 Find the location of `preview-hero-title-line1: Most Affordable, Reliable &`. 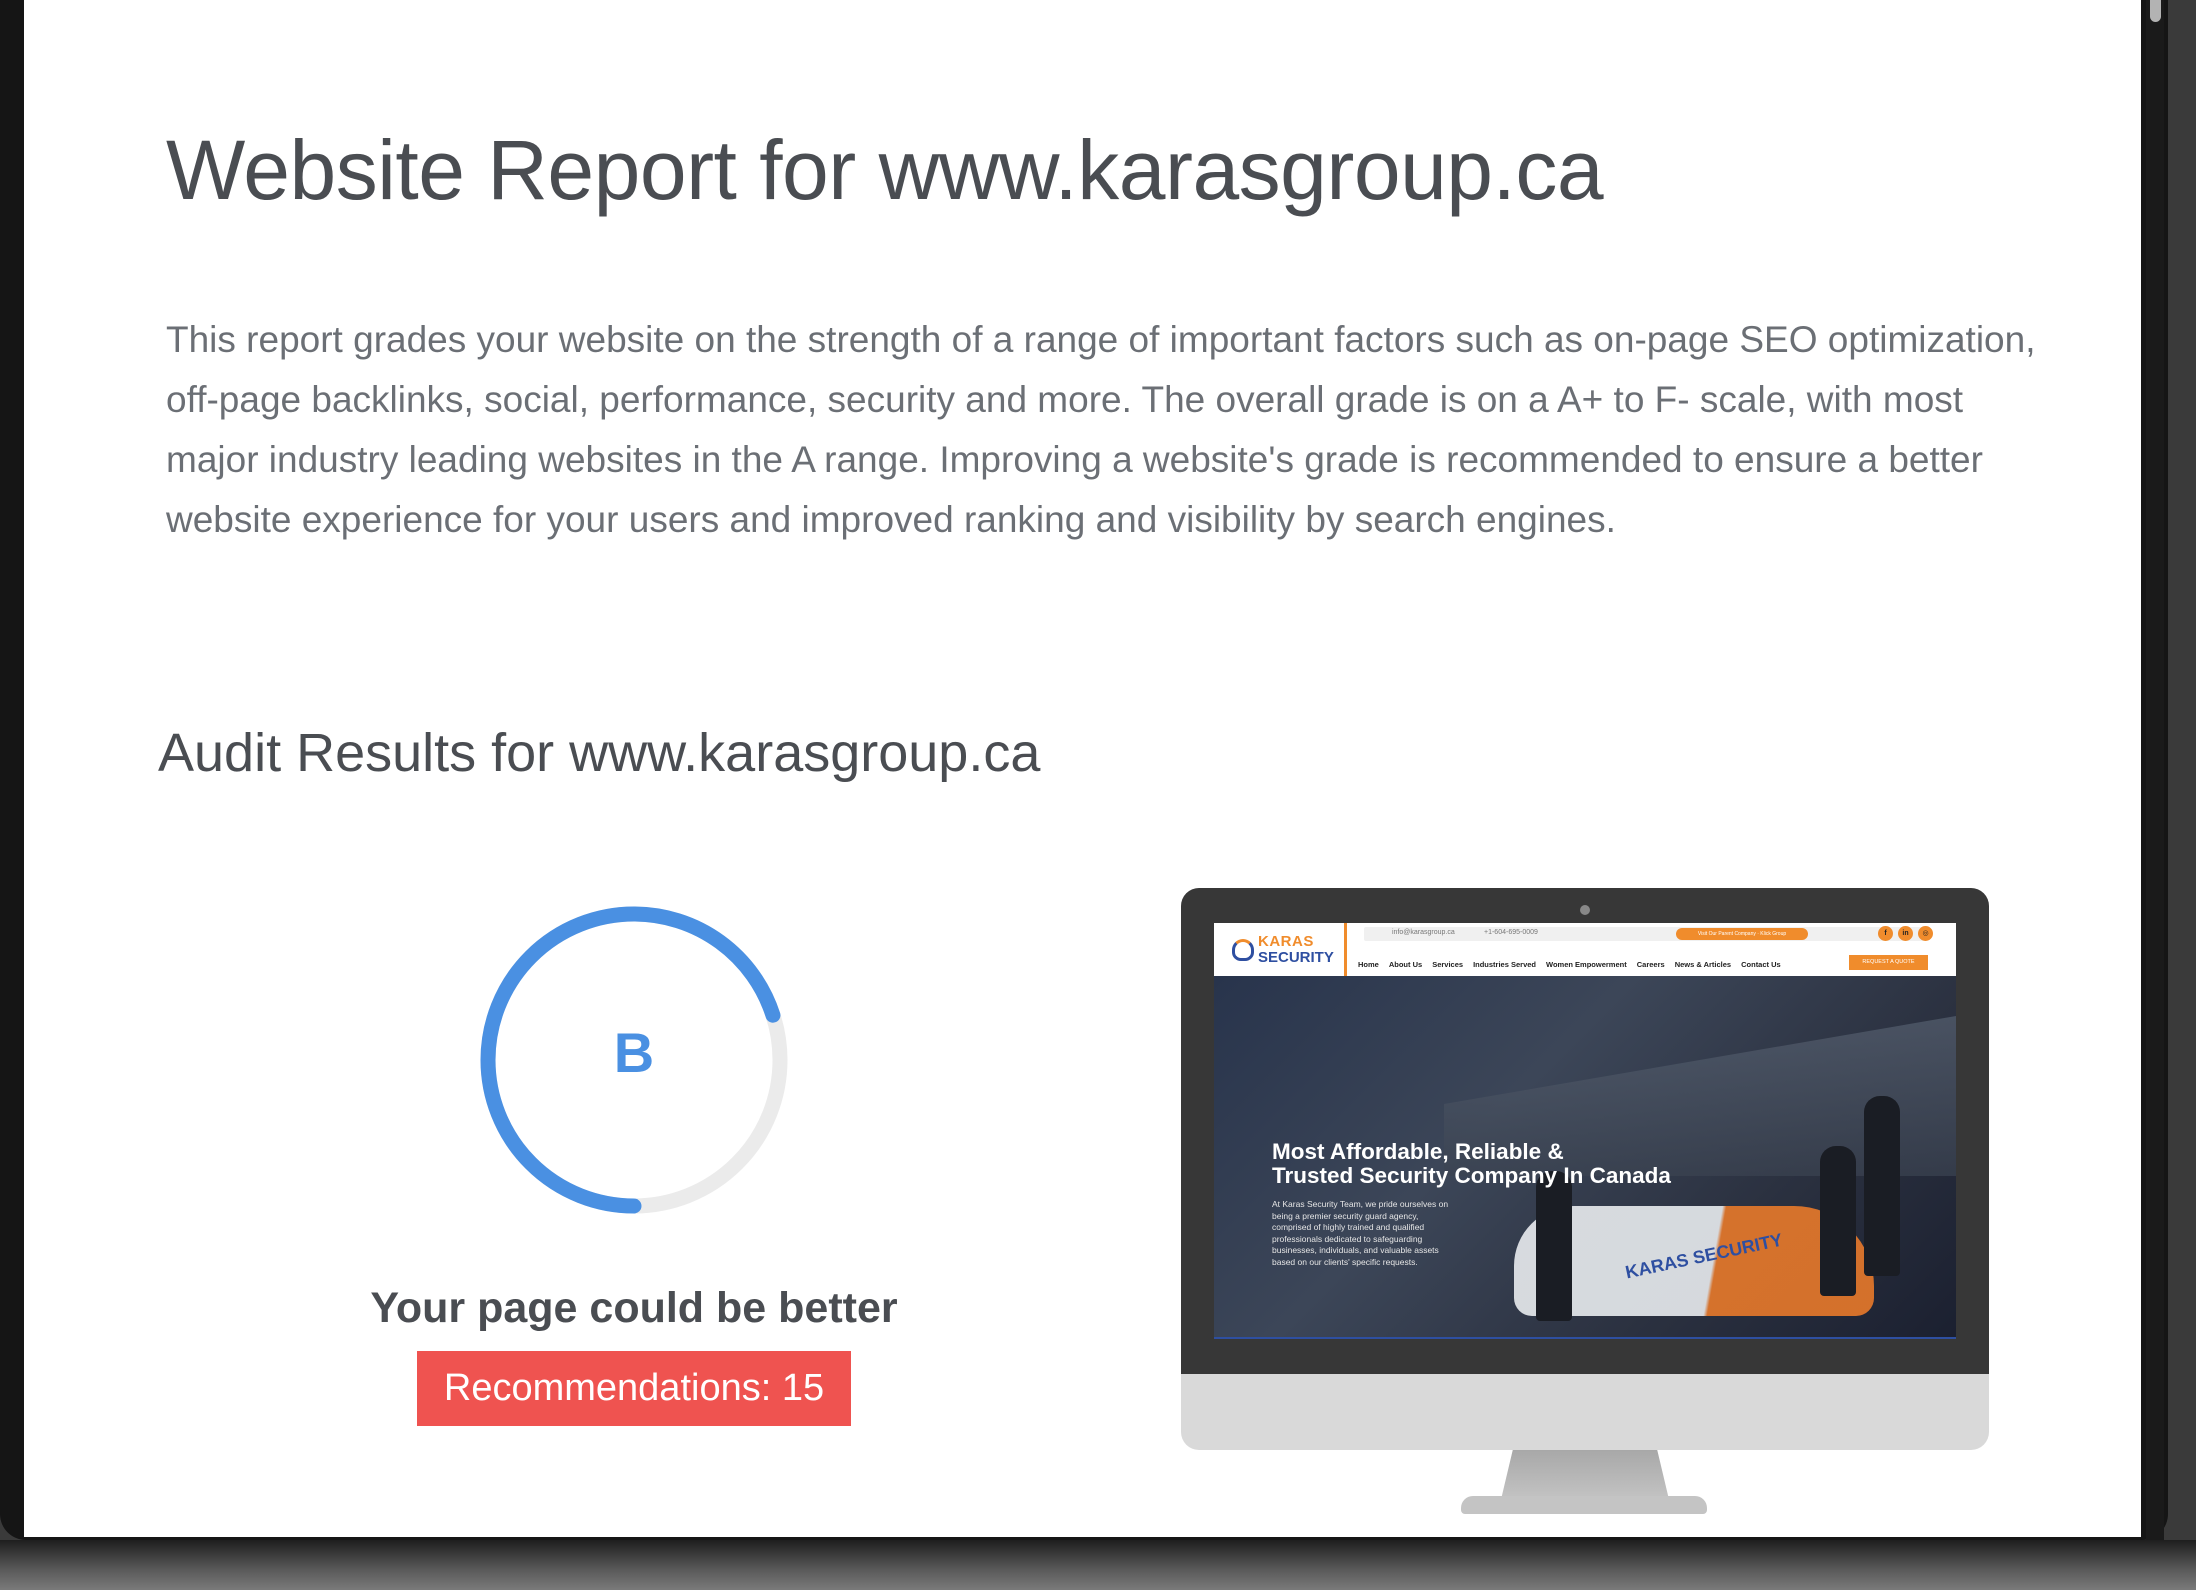

preview-hero-title-line1: Most Affordable, Reliable & is located at coordinates (1418, 1151).